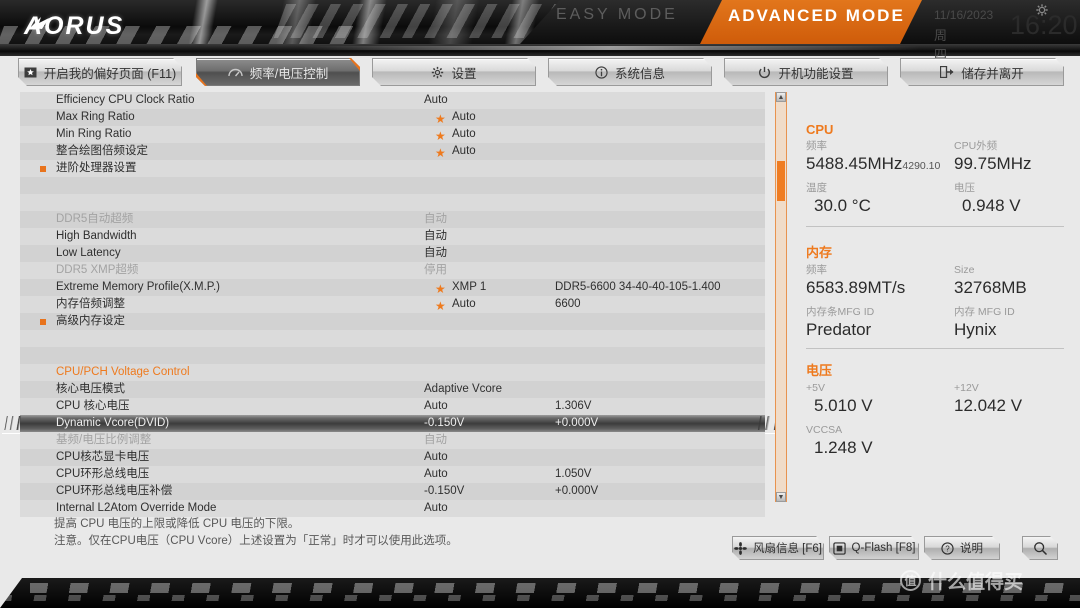 Image resolution: width=1080 pixels, height=608 pixels. Describe the element at coordinates (816, 73) in the screenshot. I see `tab-label: 开机功能设置` at that location.